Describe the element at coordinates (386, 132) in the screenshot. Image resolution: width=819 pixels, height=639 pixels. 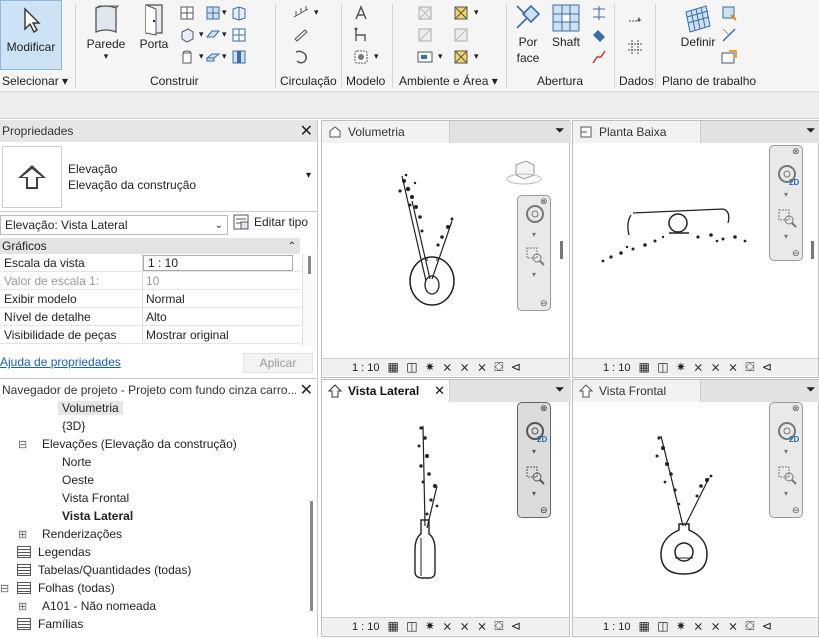
I see `tab-volumetria: Volumetria` at that location.